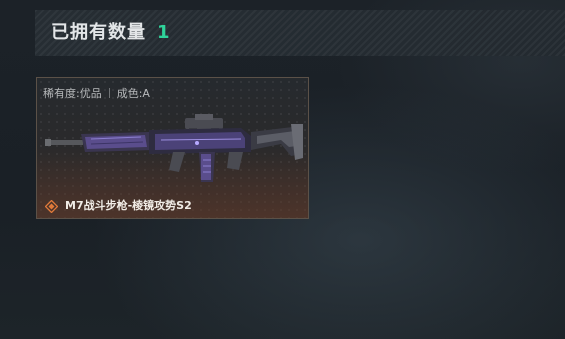  What do you see at coordinates (51, 206) in the screenshot?
I see `diamond-emblem-icon` at bounding box center [51, 206].